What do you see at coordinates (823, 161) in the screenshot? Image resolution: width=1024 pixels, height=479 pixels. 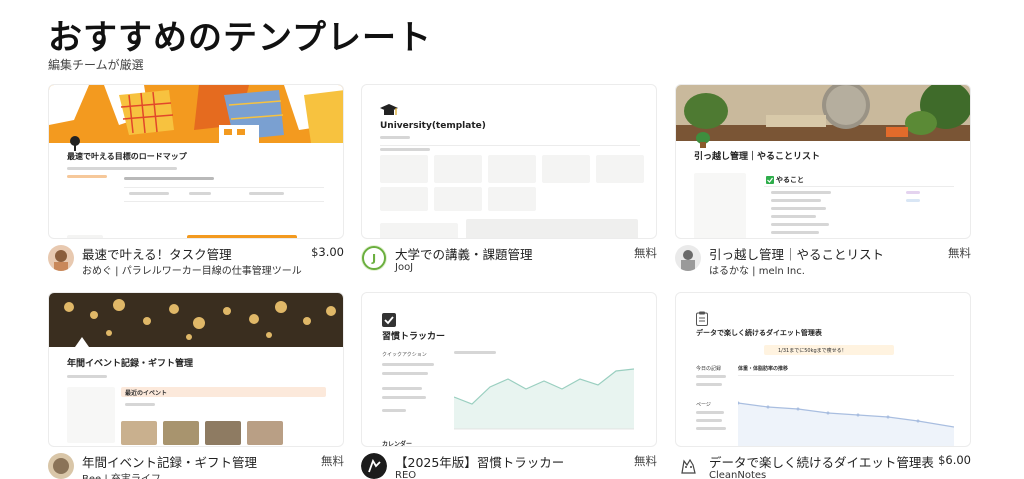 I see `template-thumbnail: 引っ越し管理｜やることリスト やること` at bounding box center [823, 161].